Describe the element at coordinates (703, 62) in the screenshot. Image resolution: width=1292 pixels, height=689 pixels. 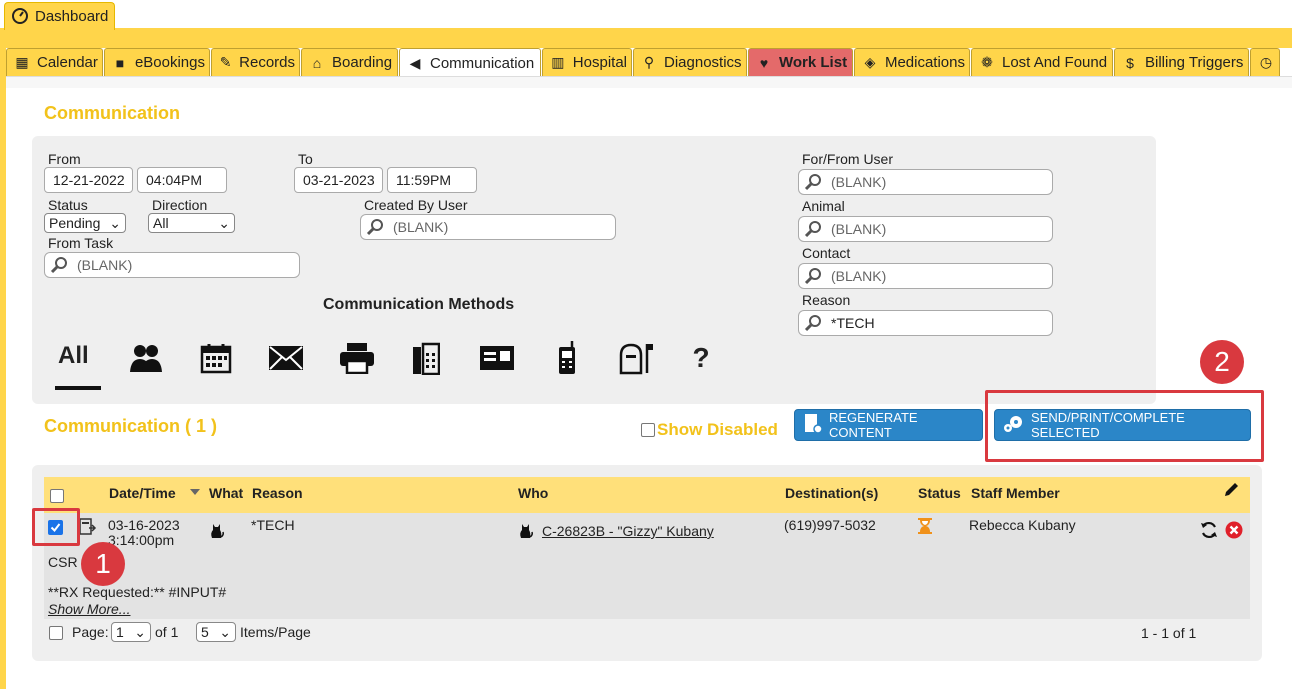
I see `tab-label: Diagnostics` at that location.